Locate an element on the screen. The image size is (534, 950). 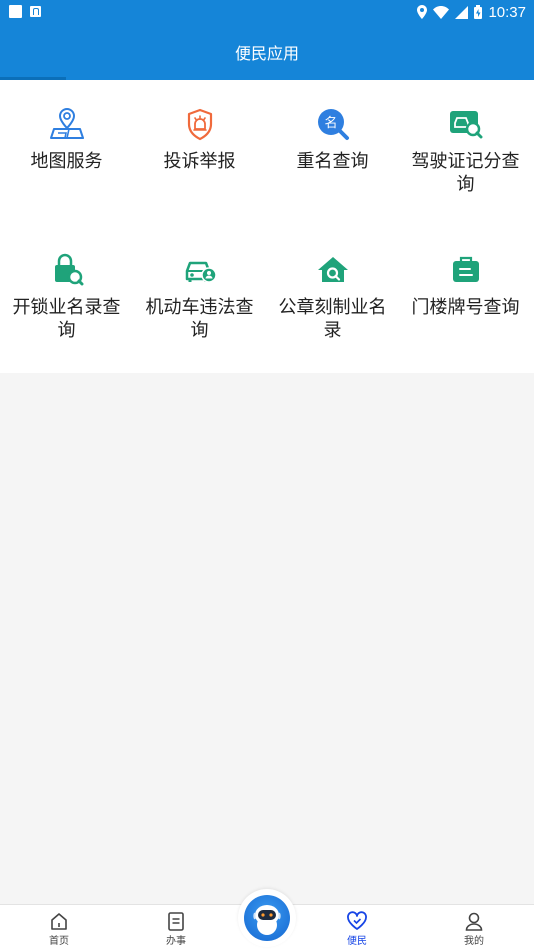
service-label: 开锁业名录查询 is located at coordinates (66, 319).